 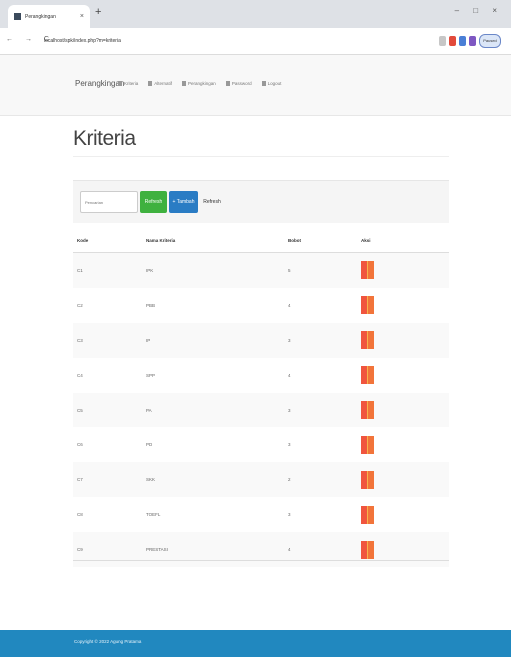 What do you see at coordinates (109, 270) in the screenshot?
I see `cell-kode: C1` at bounding box center [109, 270].